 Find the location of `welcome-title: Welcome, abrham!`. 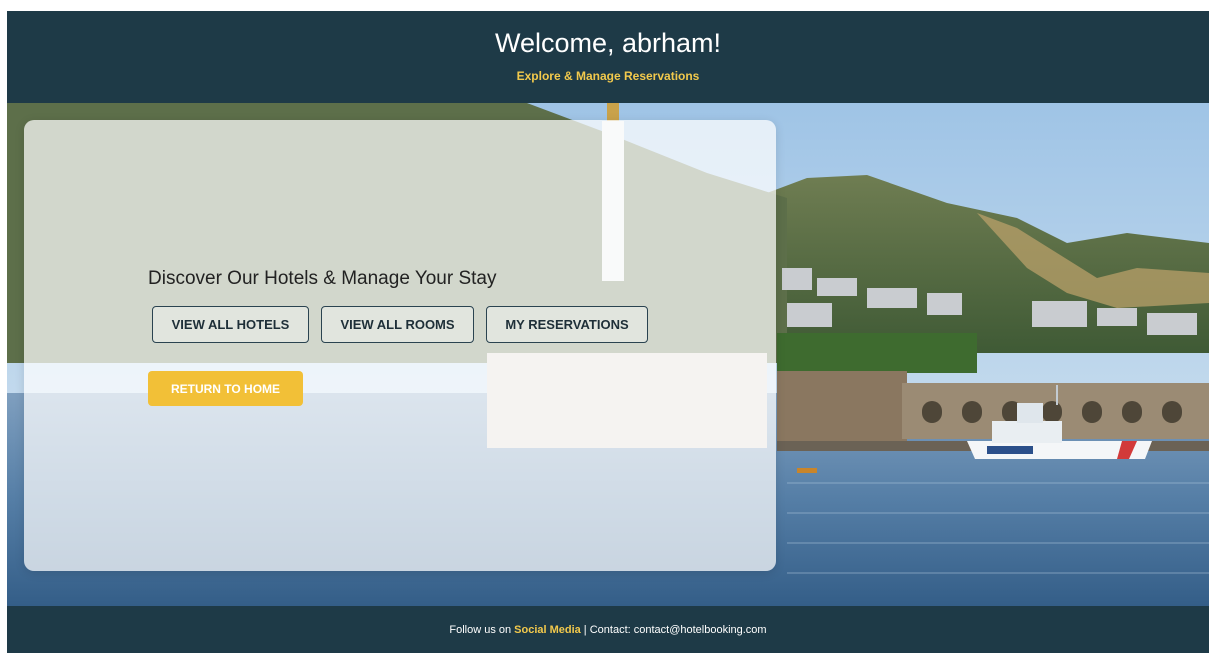

welcome-title: Welcome, abrham! is located at coordinates (608, 43).